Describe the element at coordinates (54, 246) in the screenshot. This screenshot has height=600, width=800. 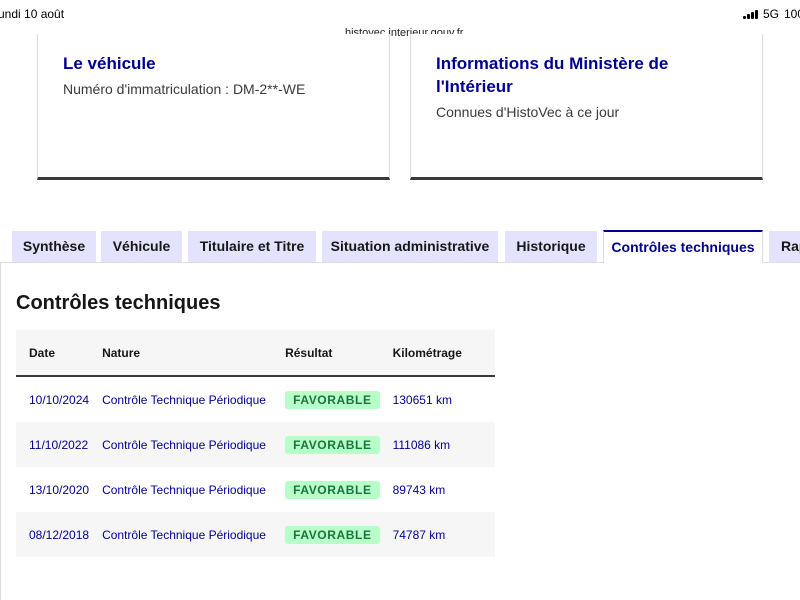
I see `tab-synthese: Synthèse` at that location.